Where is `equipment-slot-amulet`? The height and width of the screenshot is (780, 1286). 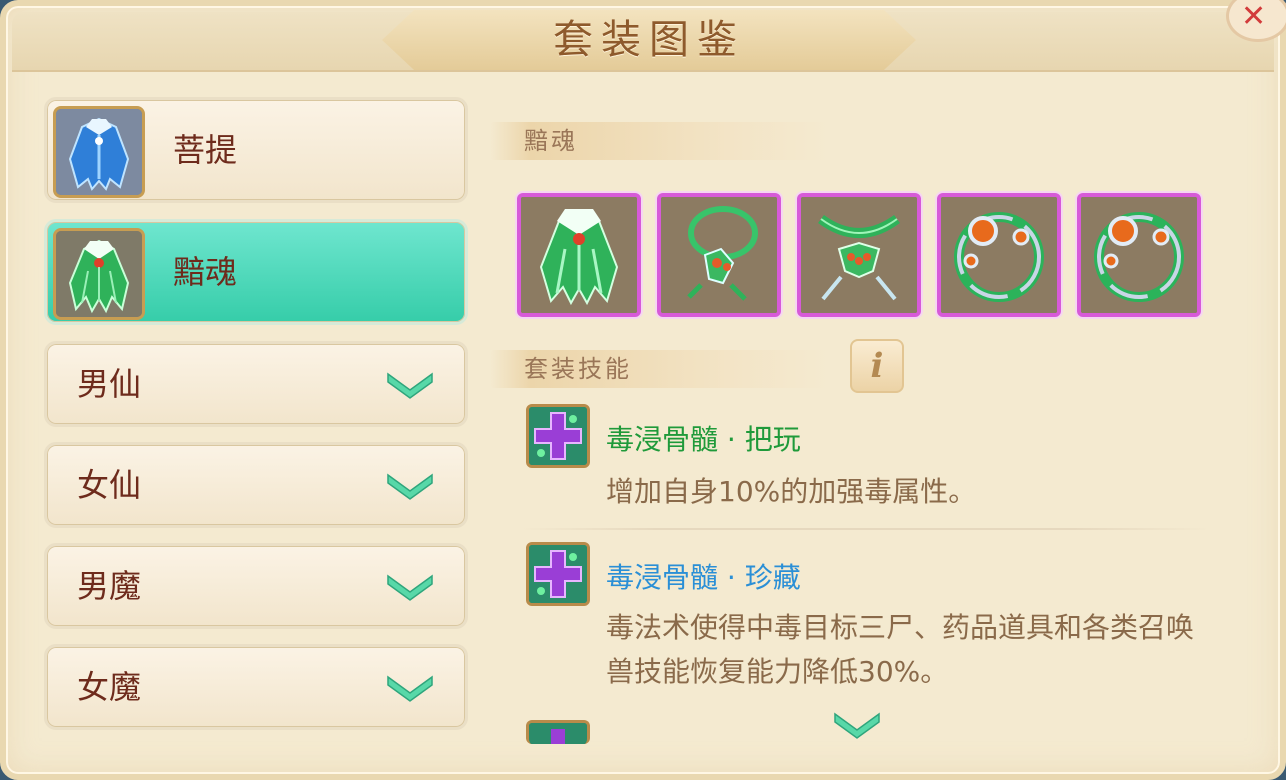
equipment-slot-amulet is located at coordinates (719, 255).